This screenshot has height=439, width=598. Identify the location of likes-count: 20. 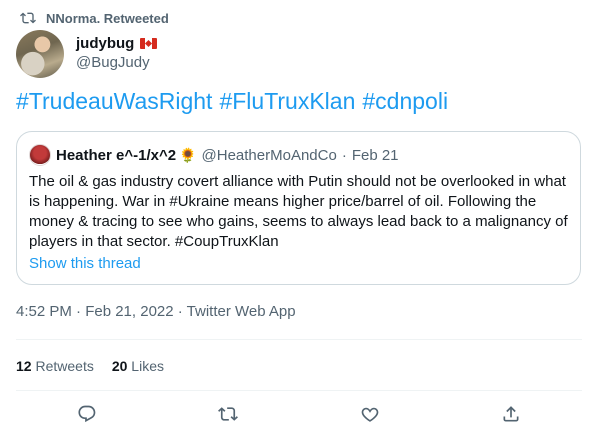
(119, 366).